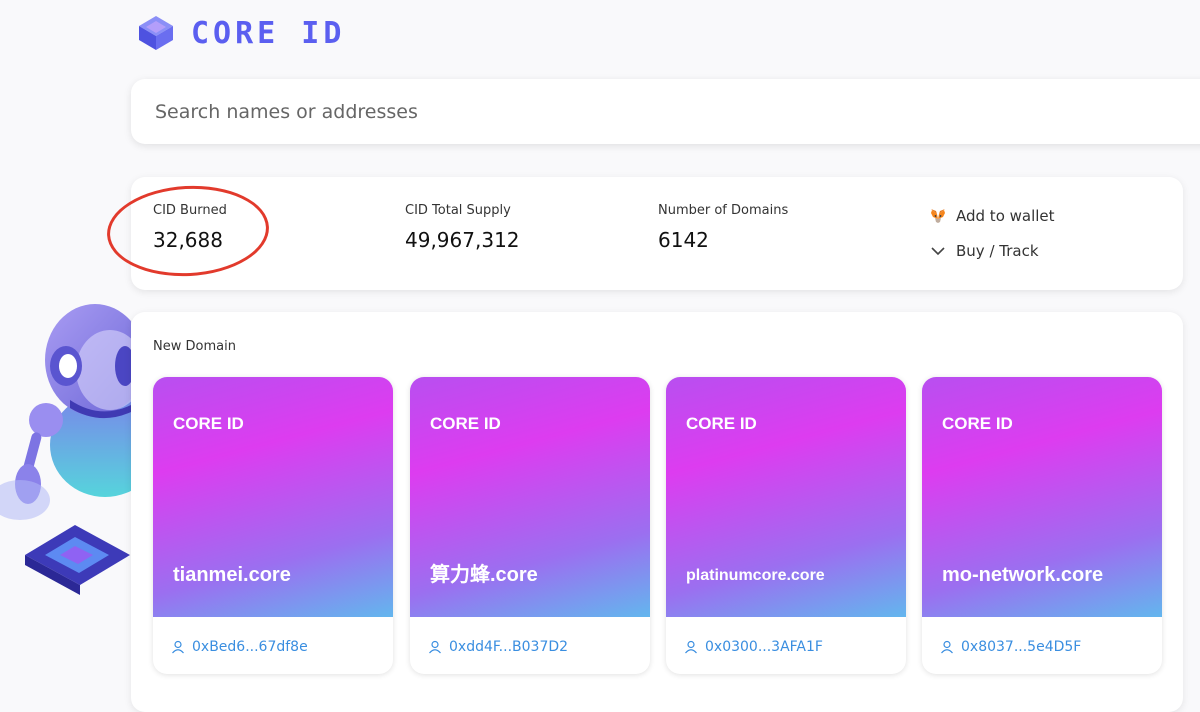 This screenshot has width=1200, height=712. I want to click on owner-address-link: 0xdd4F...B037D2, so click(498, 647).